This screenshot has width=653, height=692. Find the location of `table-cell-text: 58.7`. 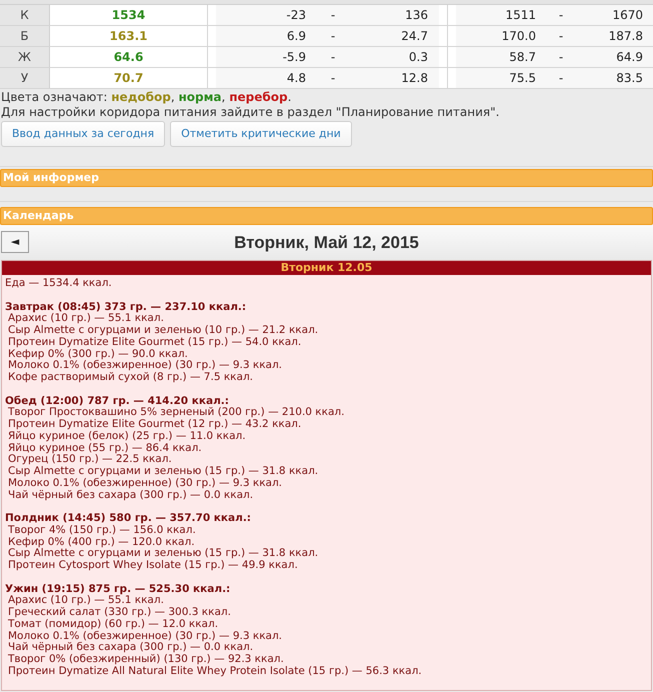

table-cell-text: 58.7 is located at coordinates (522, 57).